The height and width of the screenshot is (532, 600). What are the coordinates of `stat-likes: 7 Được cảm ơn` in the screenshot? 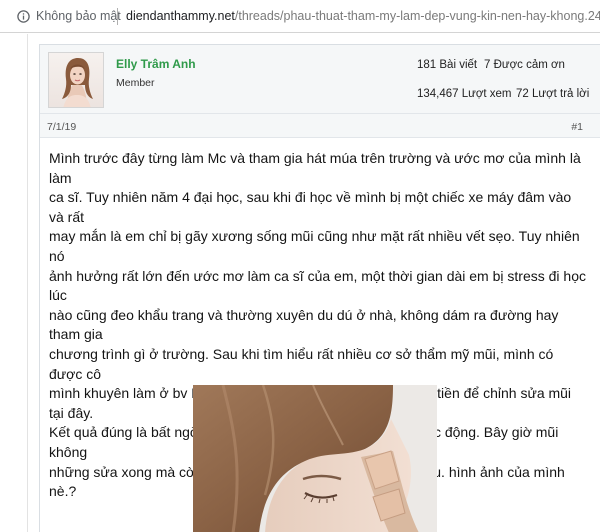 It's located at (524, 65).